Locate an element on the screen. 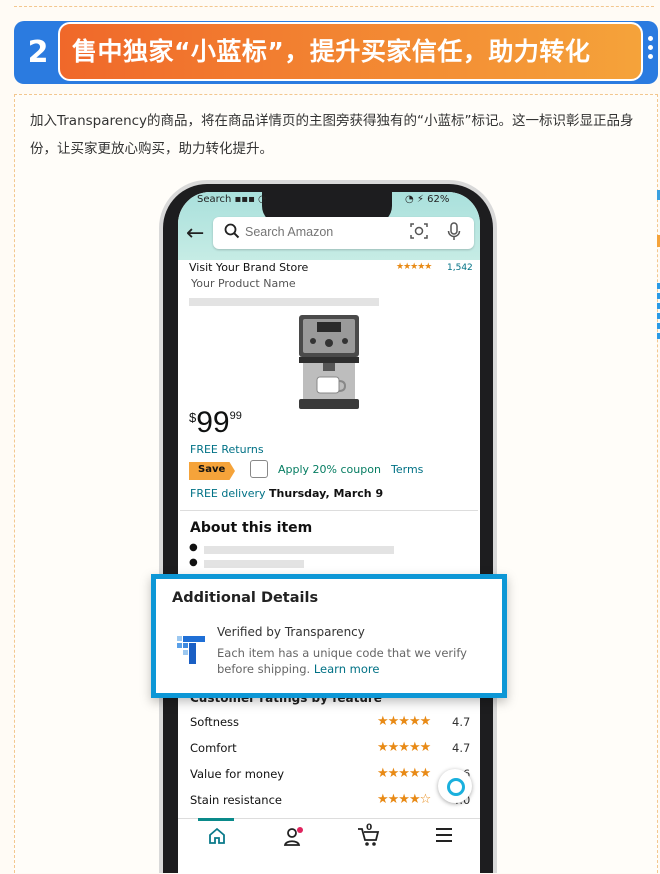  rating-count: 1,542 is located at coordinates (460, 268).